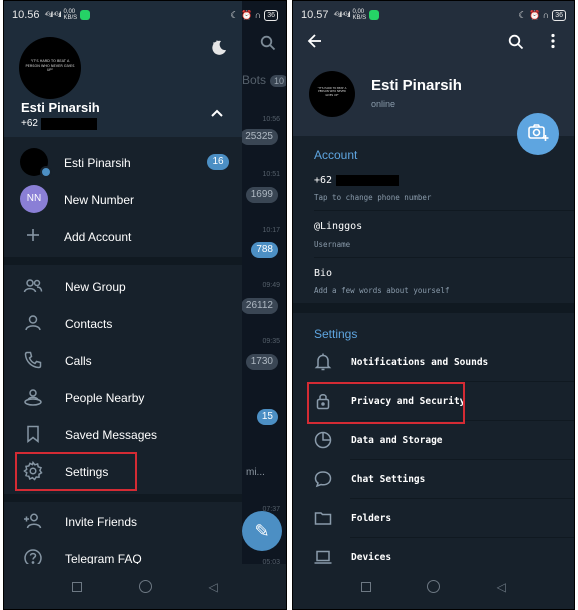 This screenshot has height=610, width=578. I want to click on person-icon, so click(33, 323).